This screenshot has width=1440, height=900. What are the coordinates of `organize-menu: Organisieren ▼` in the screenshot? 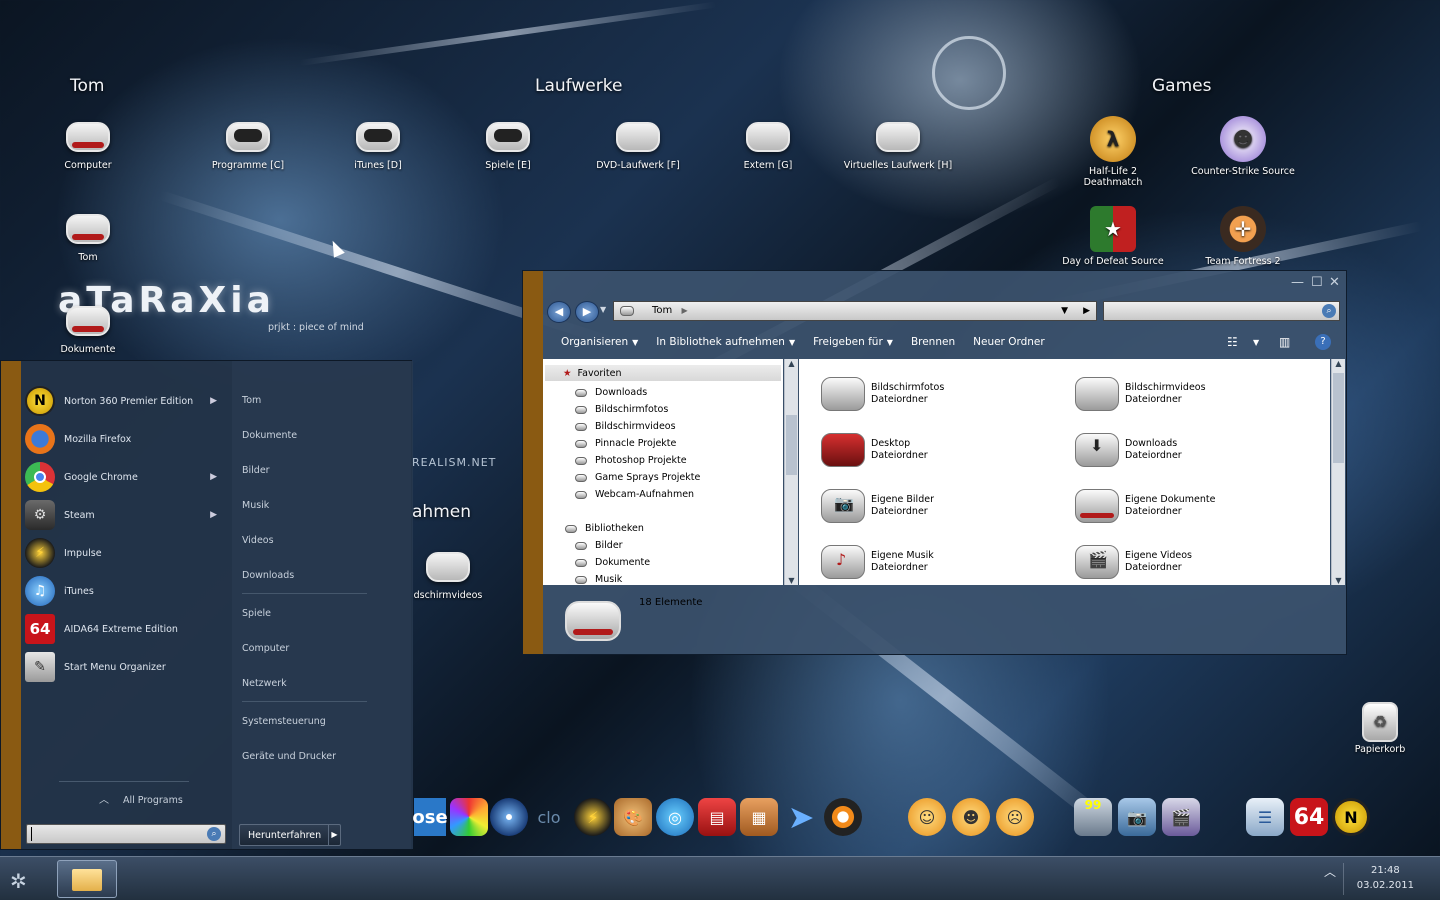 It's located at (599, 342).